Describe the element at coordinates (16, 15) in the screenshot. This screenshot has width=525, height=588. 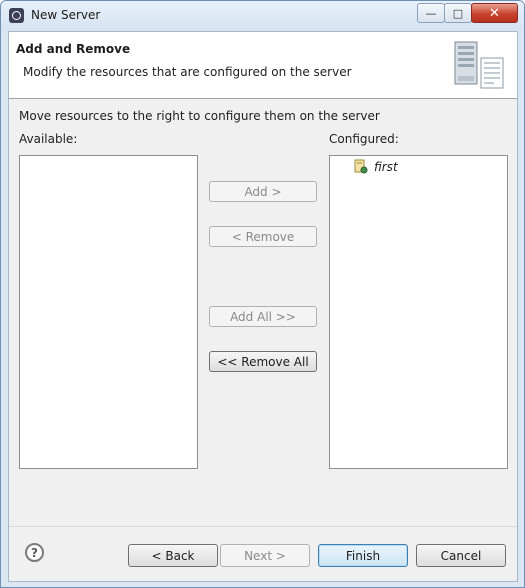
I see `eclipse-app-icon` at that location.